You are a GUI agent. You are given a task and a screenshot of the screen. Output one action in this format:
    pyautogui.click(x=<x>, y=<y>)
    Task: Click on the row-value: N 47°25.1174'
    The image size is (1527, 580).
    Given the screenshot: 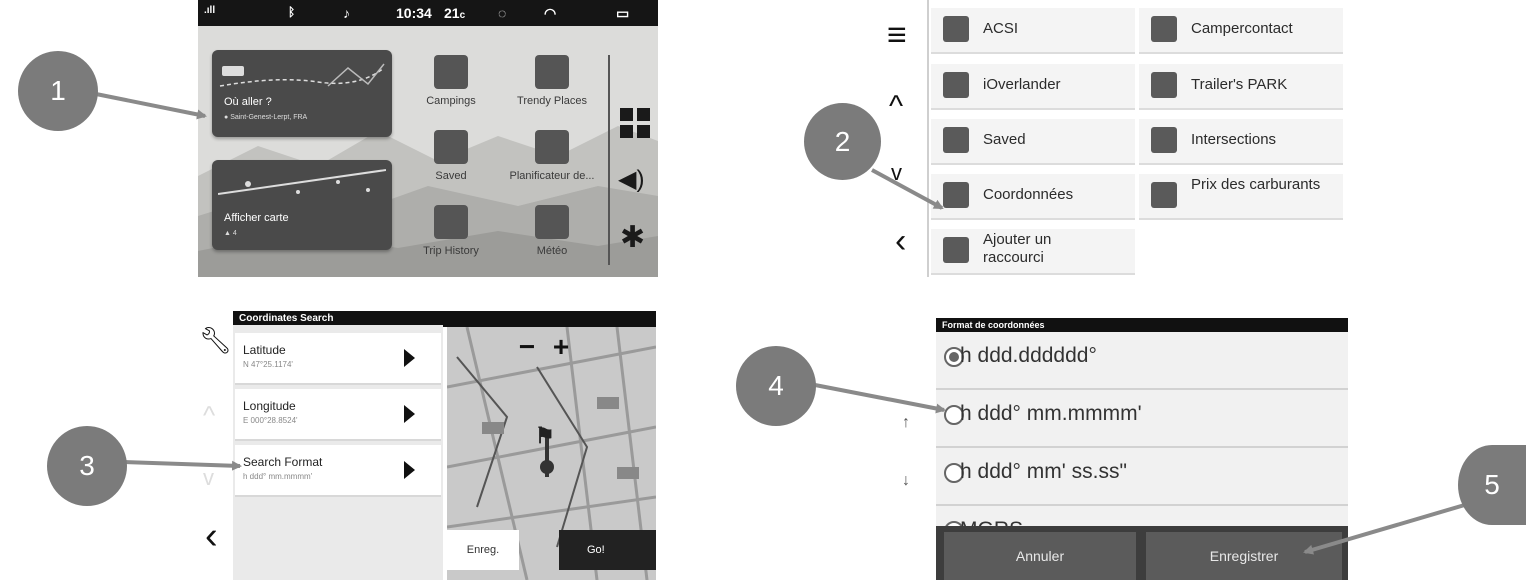 What is the action you would take?
    pyautogui.click(x=268, y=364)
    